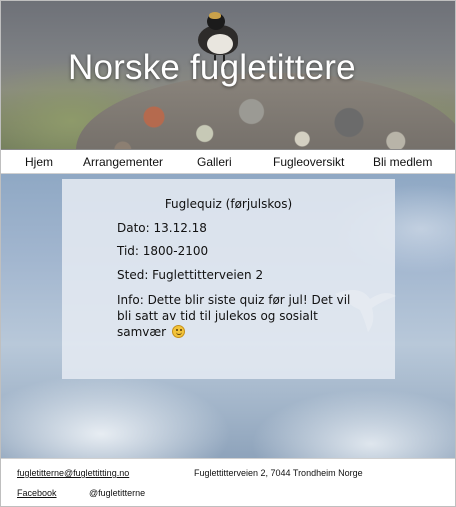  I want to click on footer-handle: @fugletitterne, so click(117, 493).